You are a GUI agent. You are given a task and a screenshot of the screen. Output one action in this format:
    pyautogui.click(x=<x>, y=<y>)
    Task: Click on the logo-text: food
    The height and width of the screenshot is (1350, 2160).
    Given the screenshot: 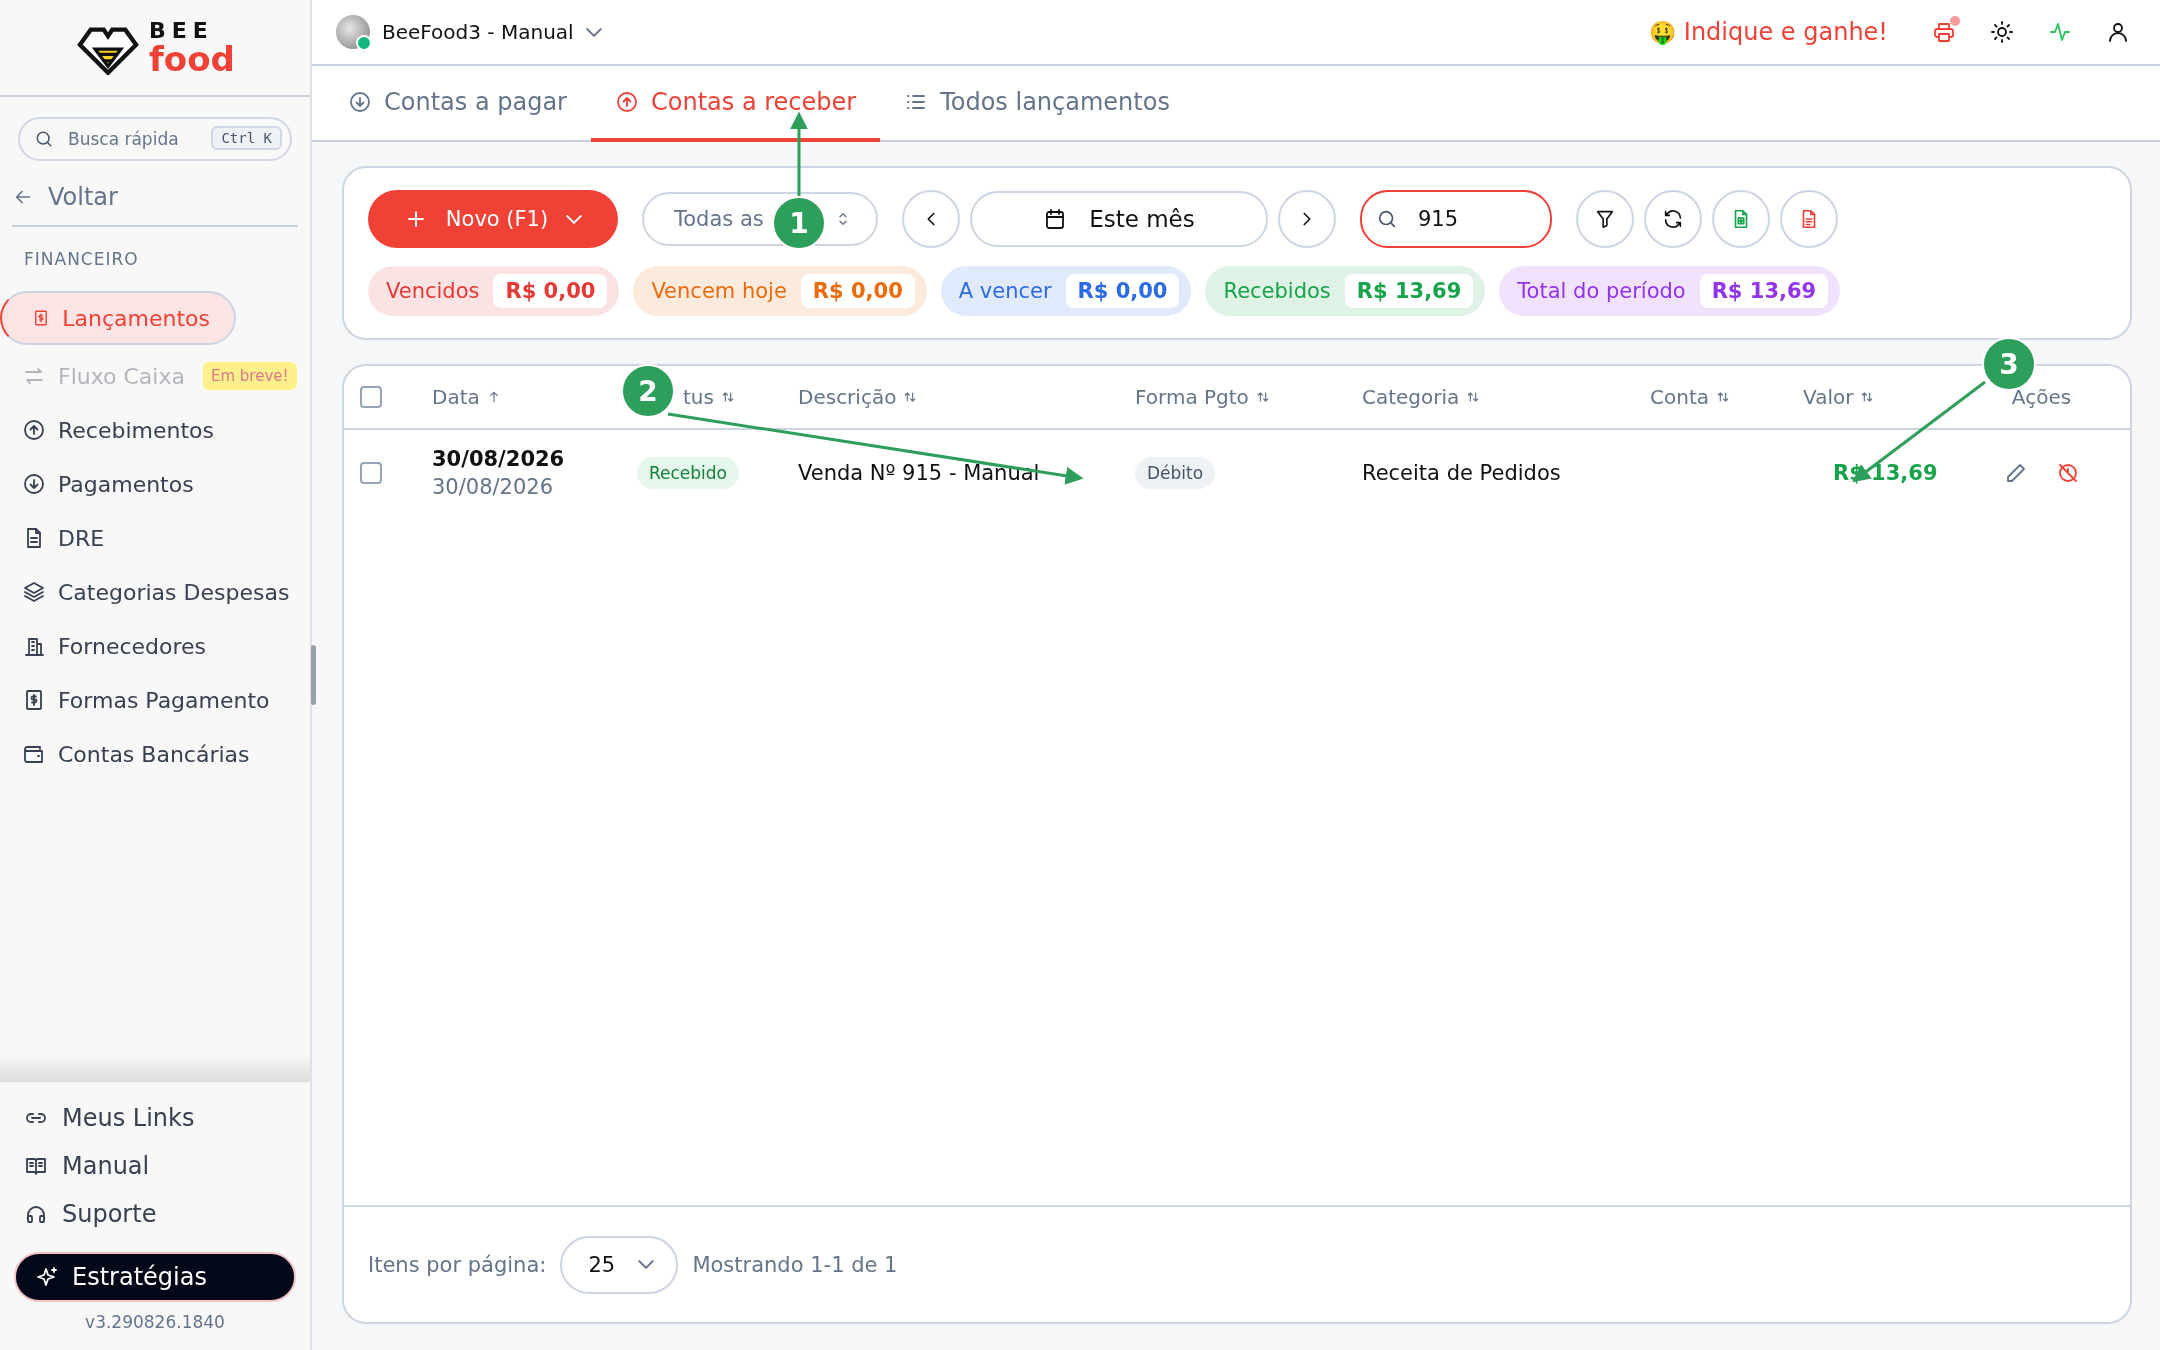 What is the action you would take?
    pyautogui.click(x=192, y=58)
    